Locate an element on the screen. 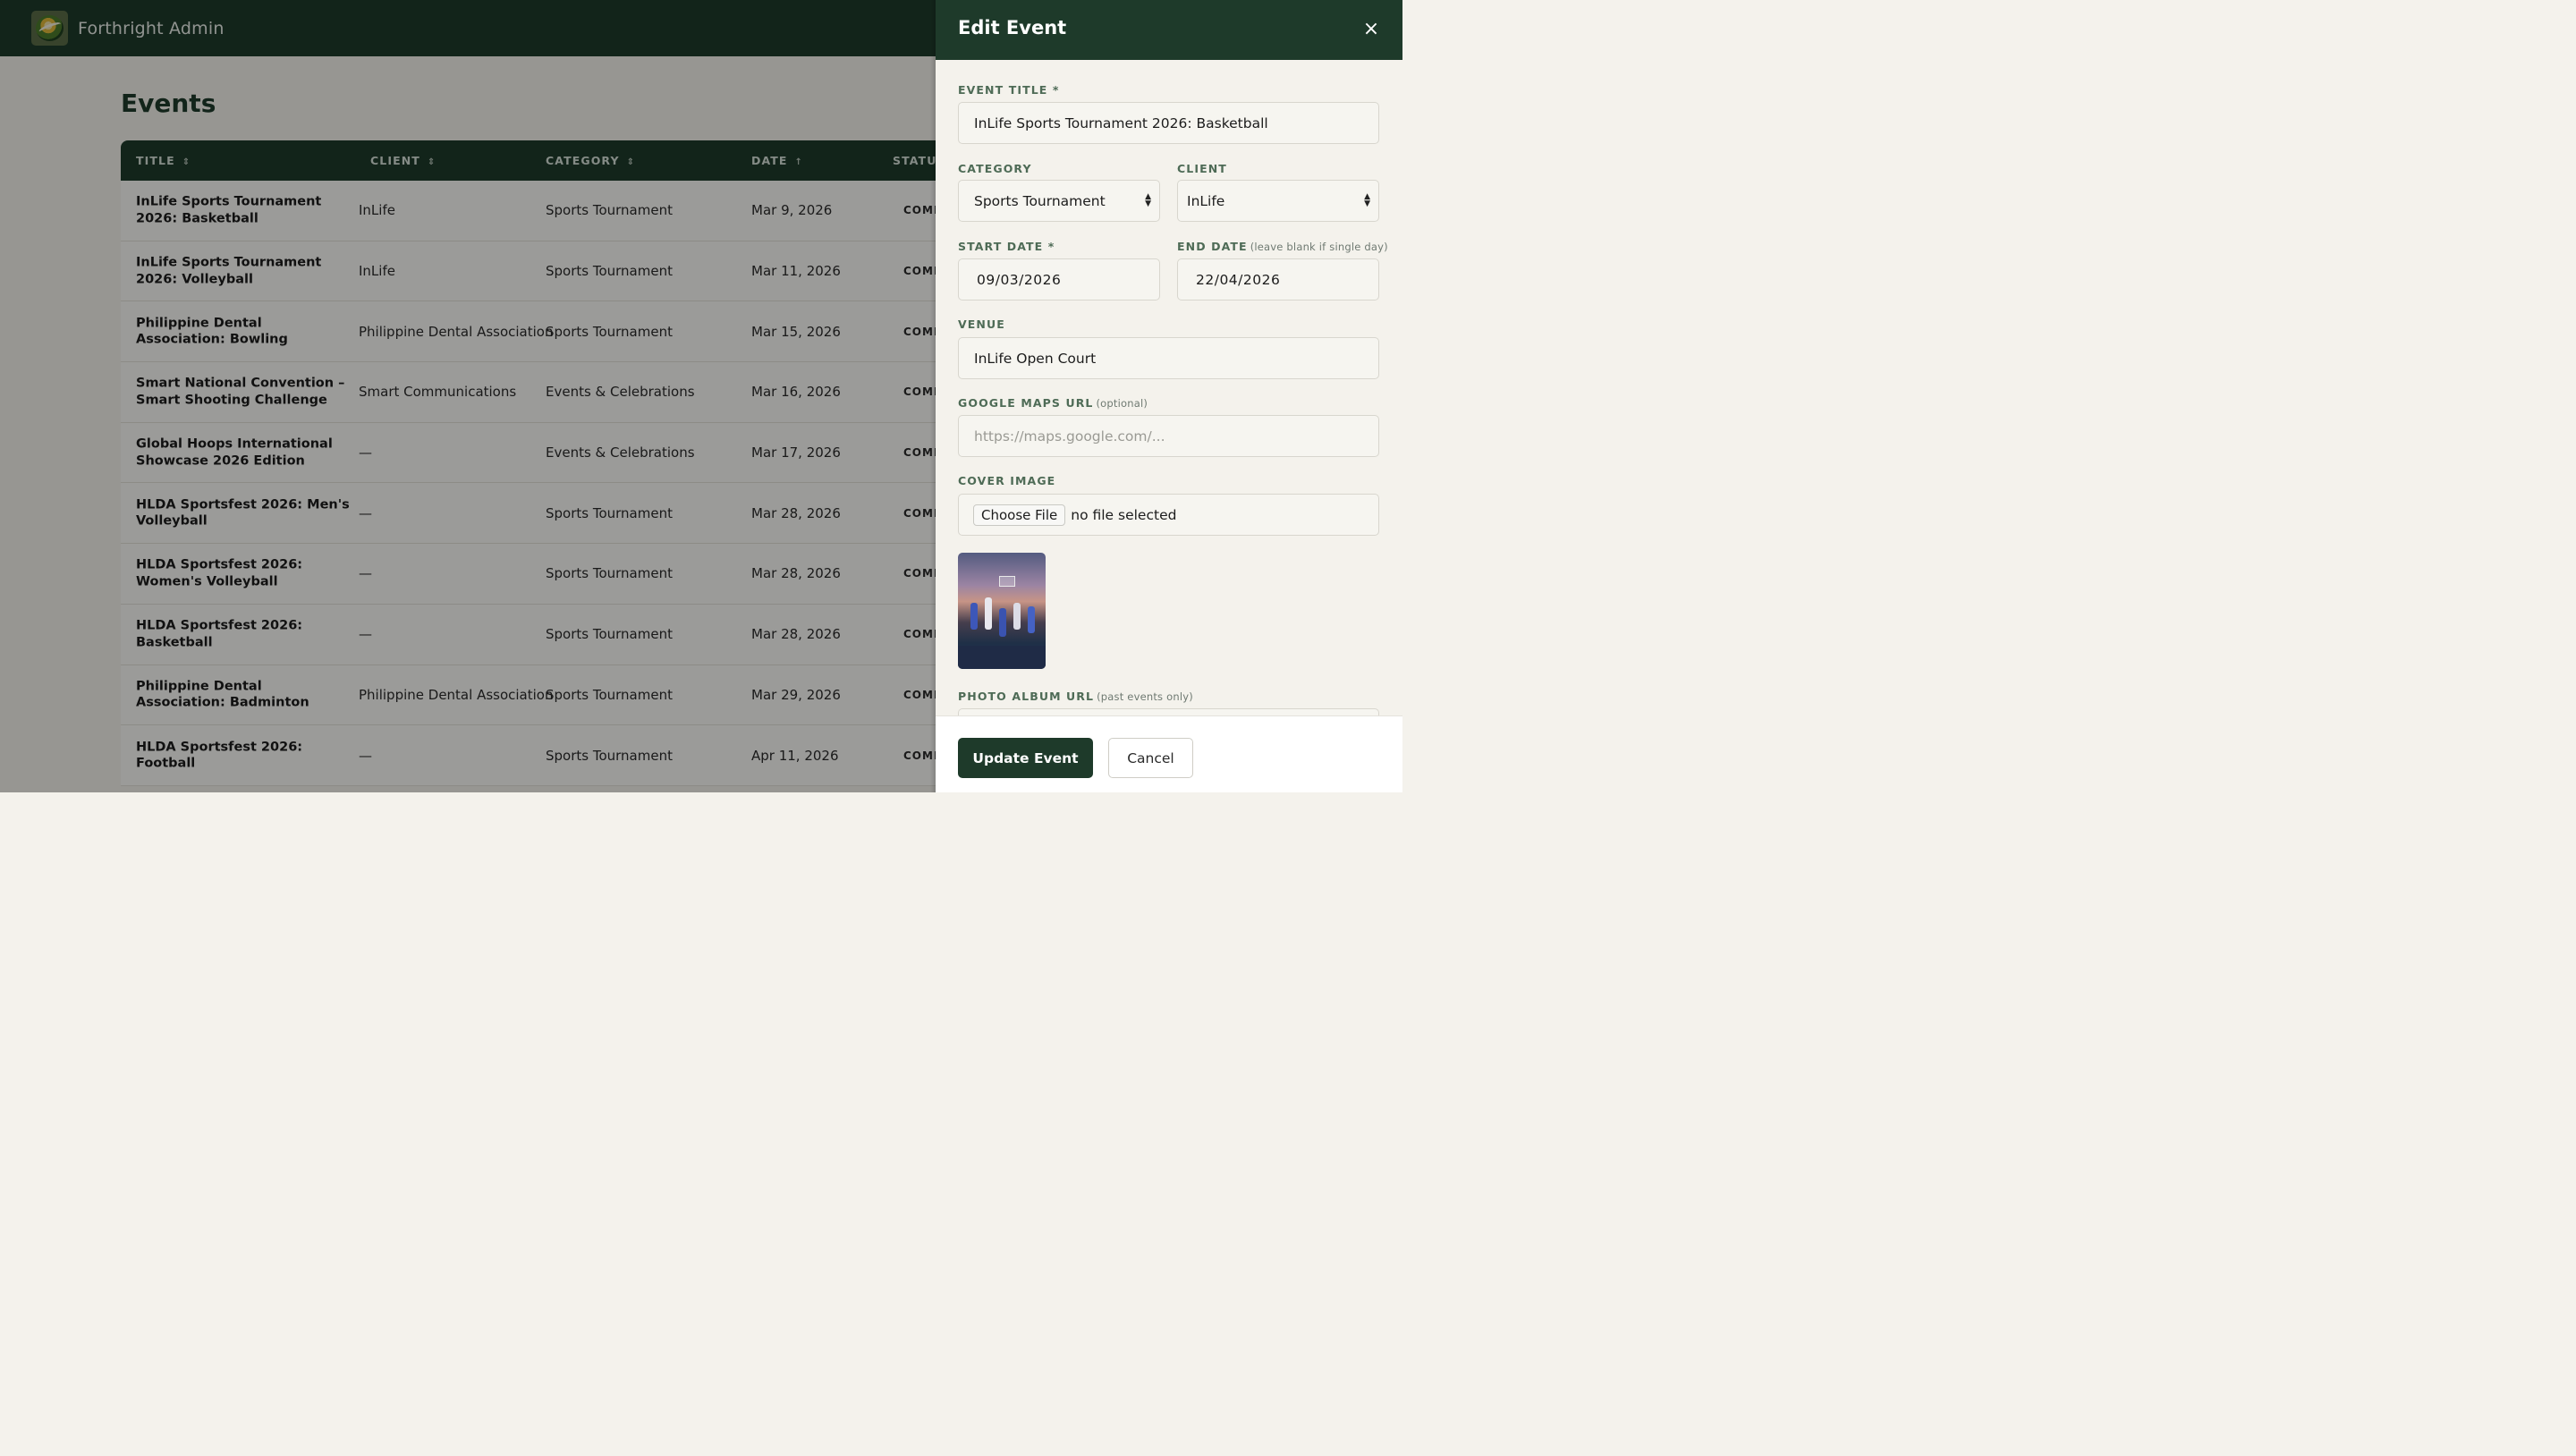 This screenshot has height=1456, width=2576. client-select: InLife ▲ ▼ is located at coordinates (1278, 201).